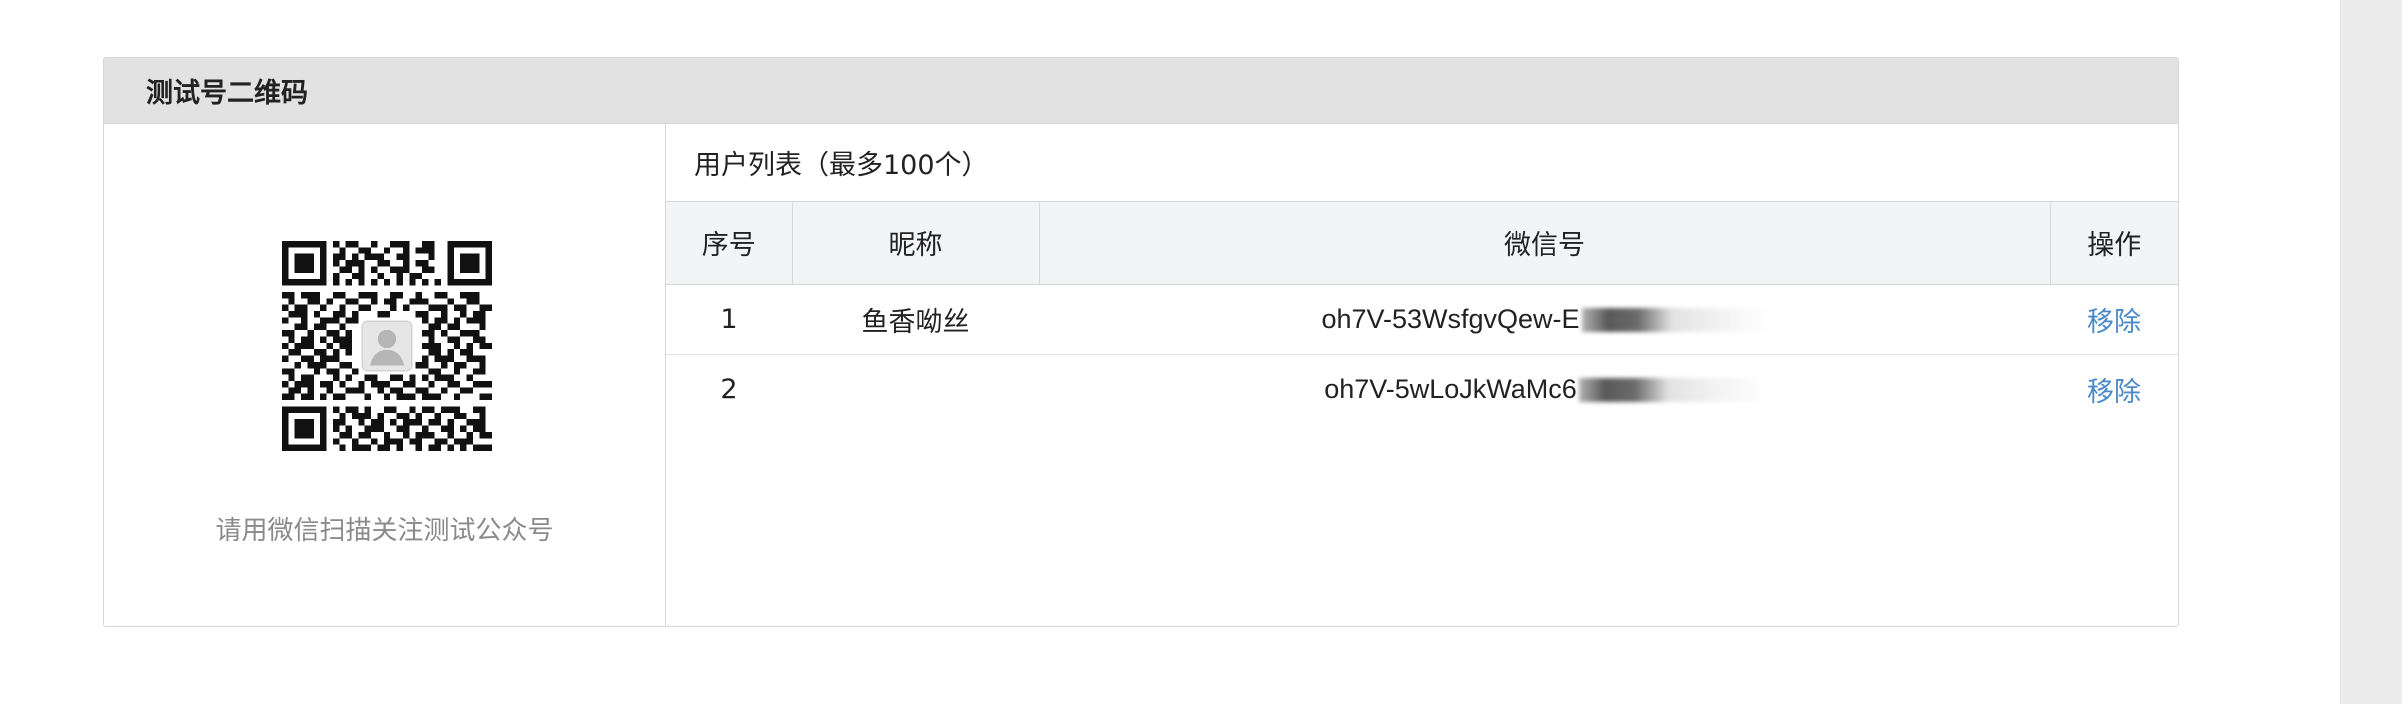  I want to click on row-wechat-id: oh7V-53WsfgvQew-E, so click(1450, 318).